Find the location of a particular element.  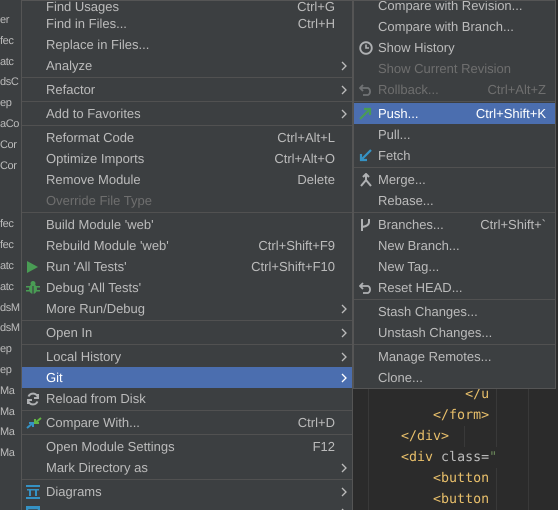

menu-item: Compare With... Ctrl+D is located at coordinates (187, 422).